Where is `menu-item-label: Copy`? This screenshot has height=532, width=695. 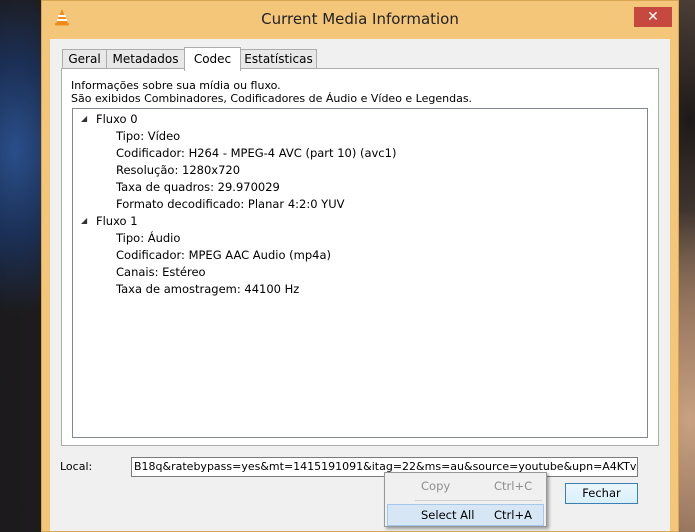 menu-item-label: Copy is located at coordinates (436, 486).